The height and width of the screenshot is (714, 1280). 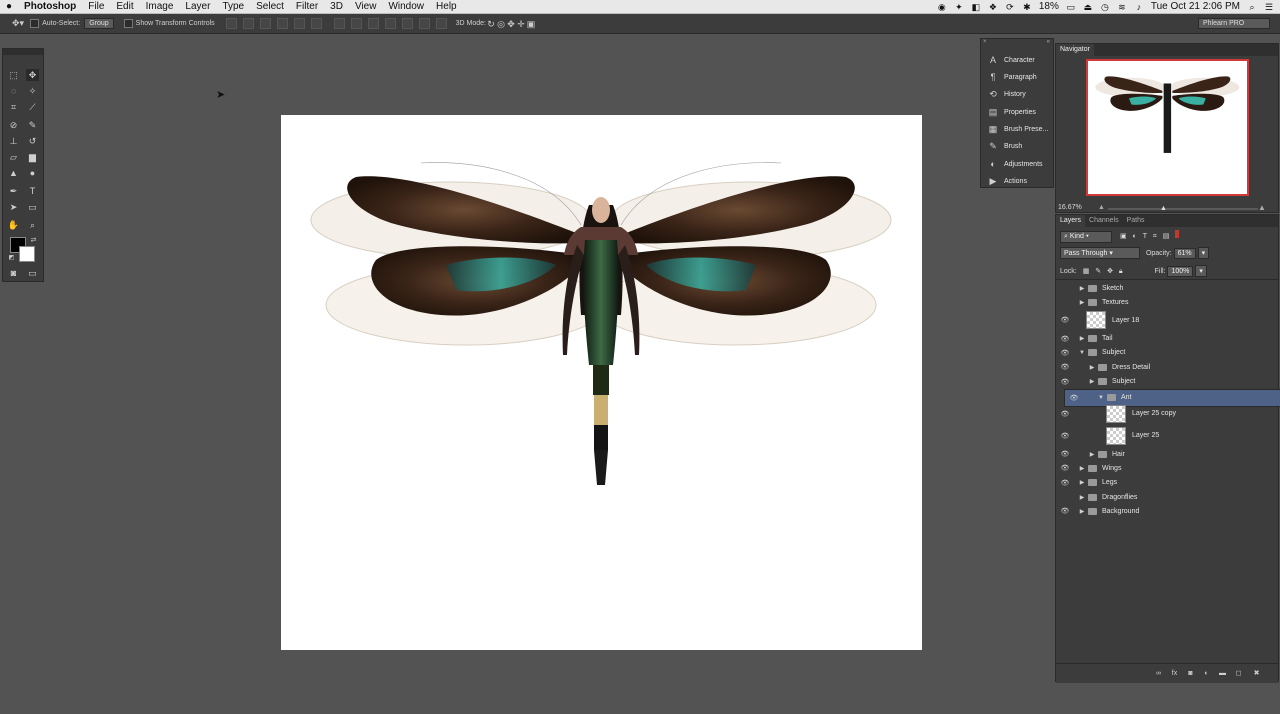 What do you see at coordinates (1101, 207) in the screenshot?
I see `zoom-out-icon: ▲` at bounding box center [1101, 207].